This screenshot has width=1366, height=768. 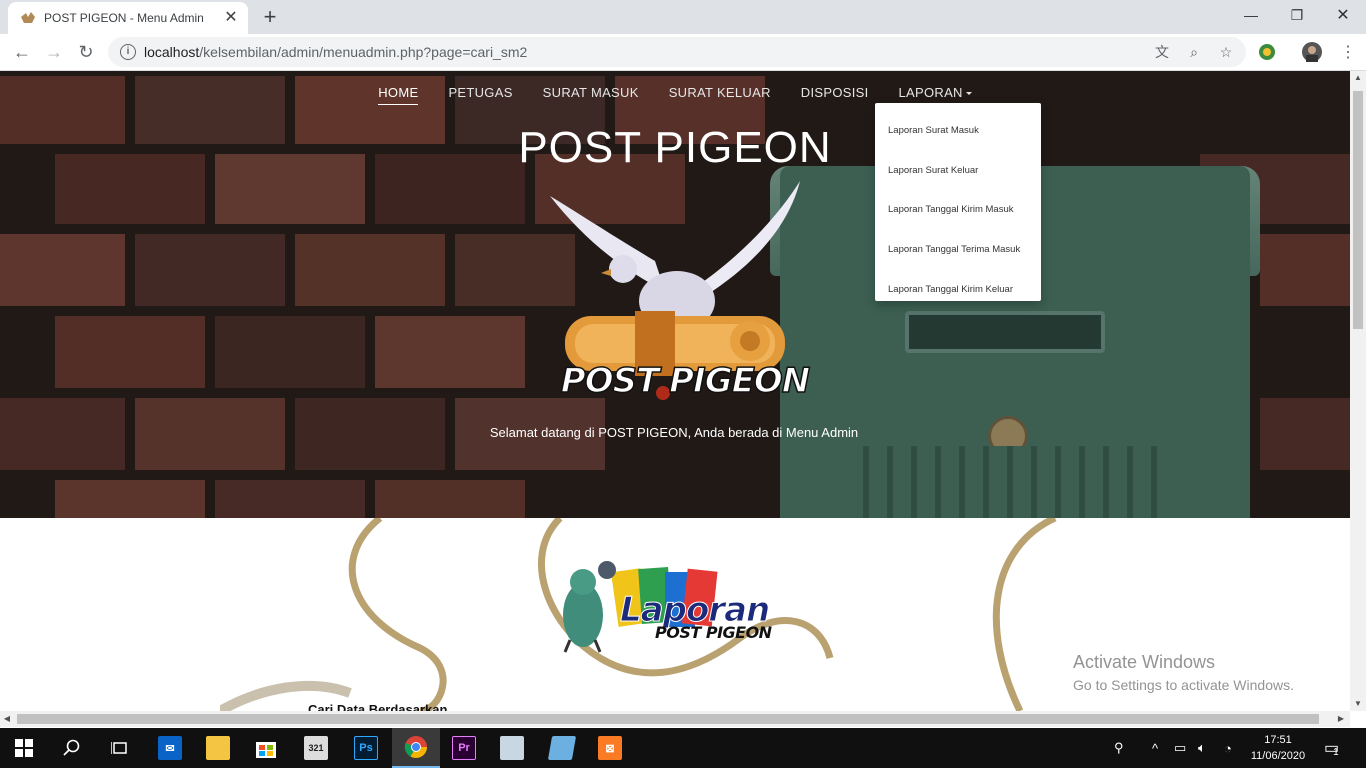 What do you see at coordinates (7, 719) in the screenshot?
I see `scroll-left-icon: ◀` at bounding box center [7, 719].